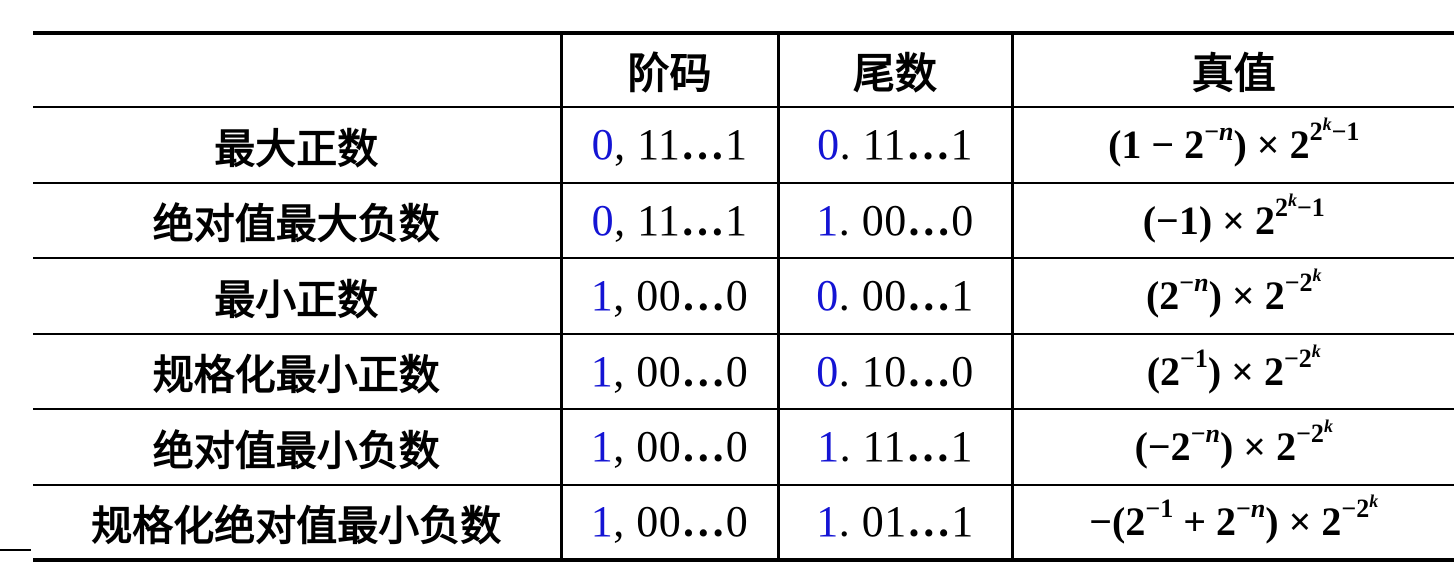  I want to click on left-margin-rule, so click(15, 550).